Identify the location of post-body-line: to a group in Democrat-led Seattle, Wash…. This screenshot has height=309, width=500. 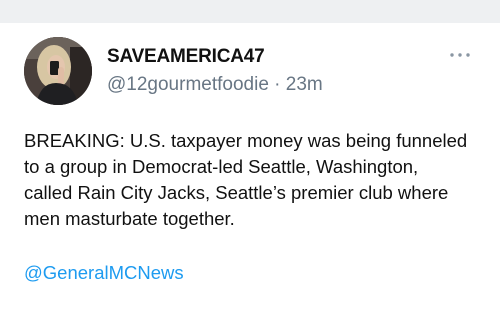
(221, 166).